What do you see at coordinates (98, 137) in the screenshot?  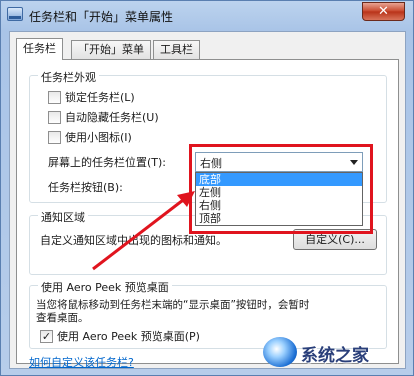 I see `small-icons-label: 使用小图标(I)` at bounding box center [98, 137].